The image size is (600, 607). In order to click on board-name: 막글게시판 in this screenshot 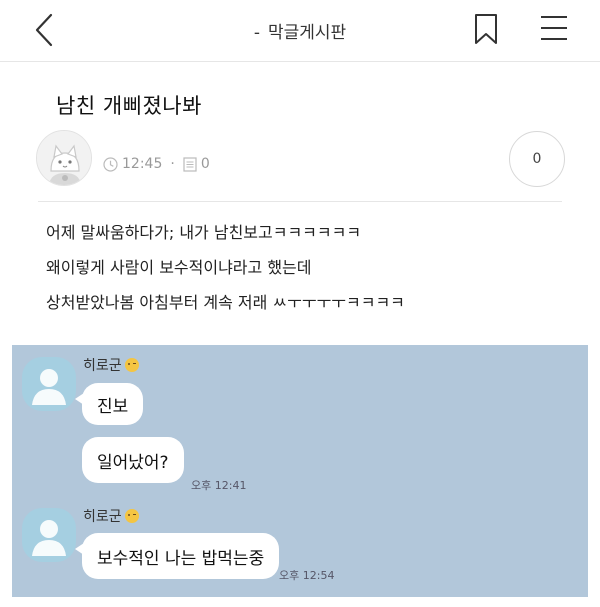, I will do `click(307, 33)`.